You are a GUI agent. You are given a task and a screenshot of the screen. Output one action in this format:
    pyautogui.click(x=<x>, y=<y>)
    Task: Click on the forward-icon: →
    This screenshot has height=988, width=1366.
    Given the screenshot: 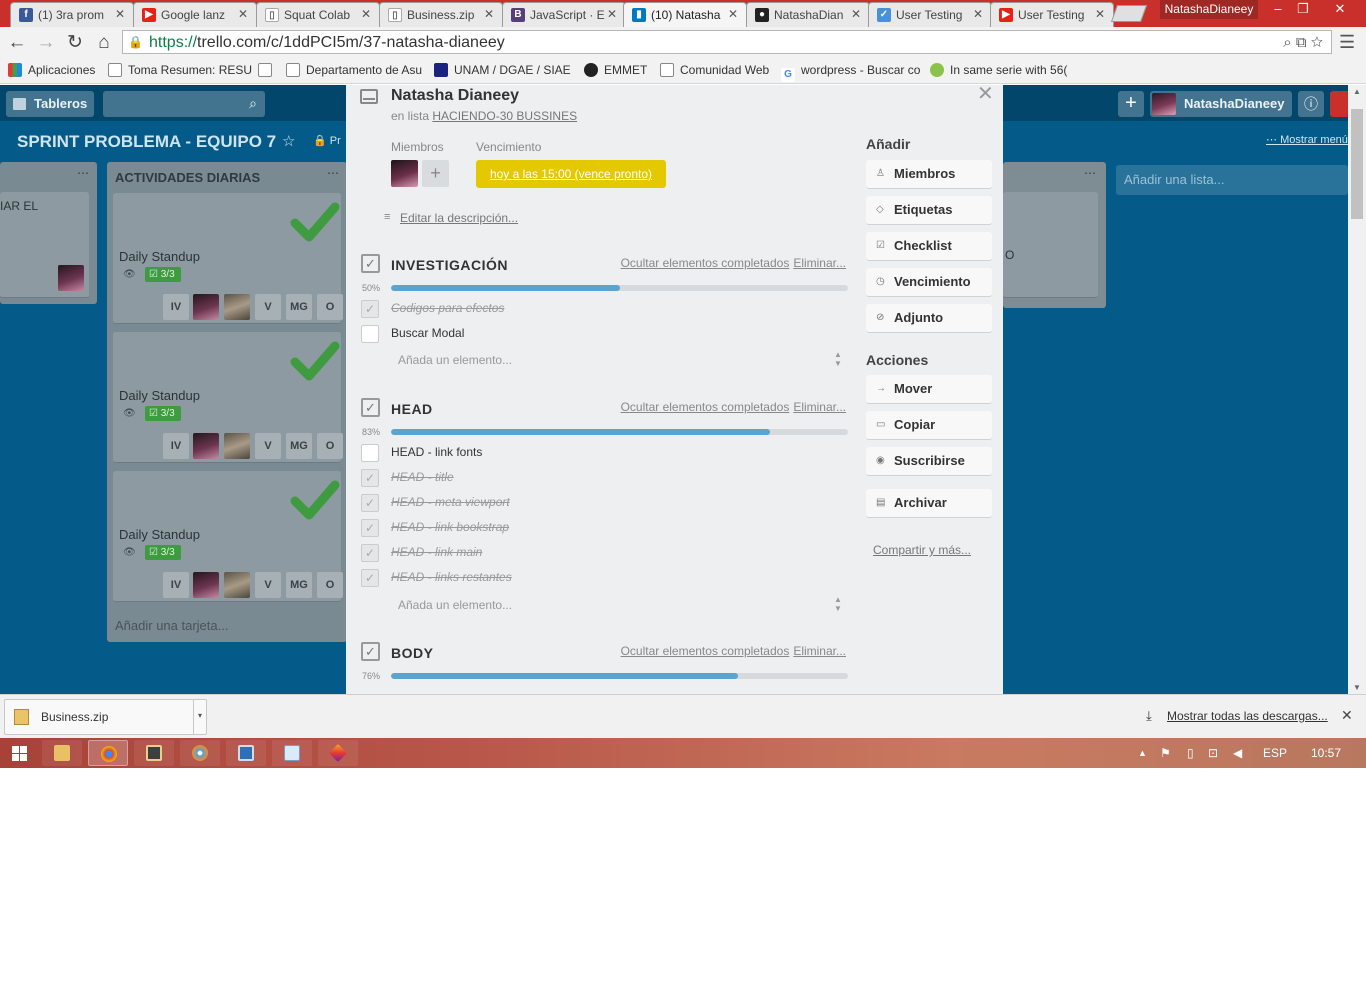 What is the action you would take?
    pyautogui.click(x=46, y=43)
    